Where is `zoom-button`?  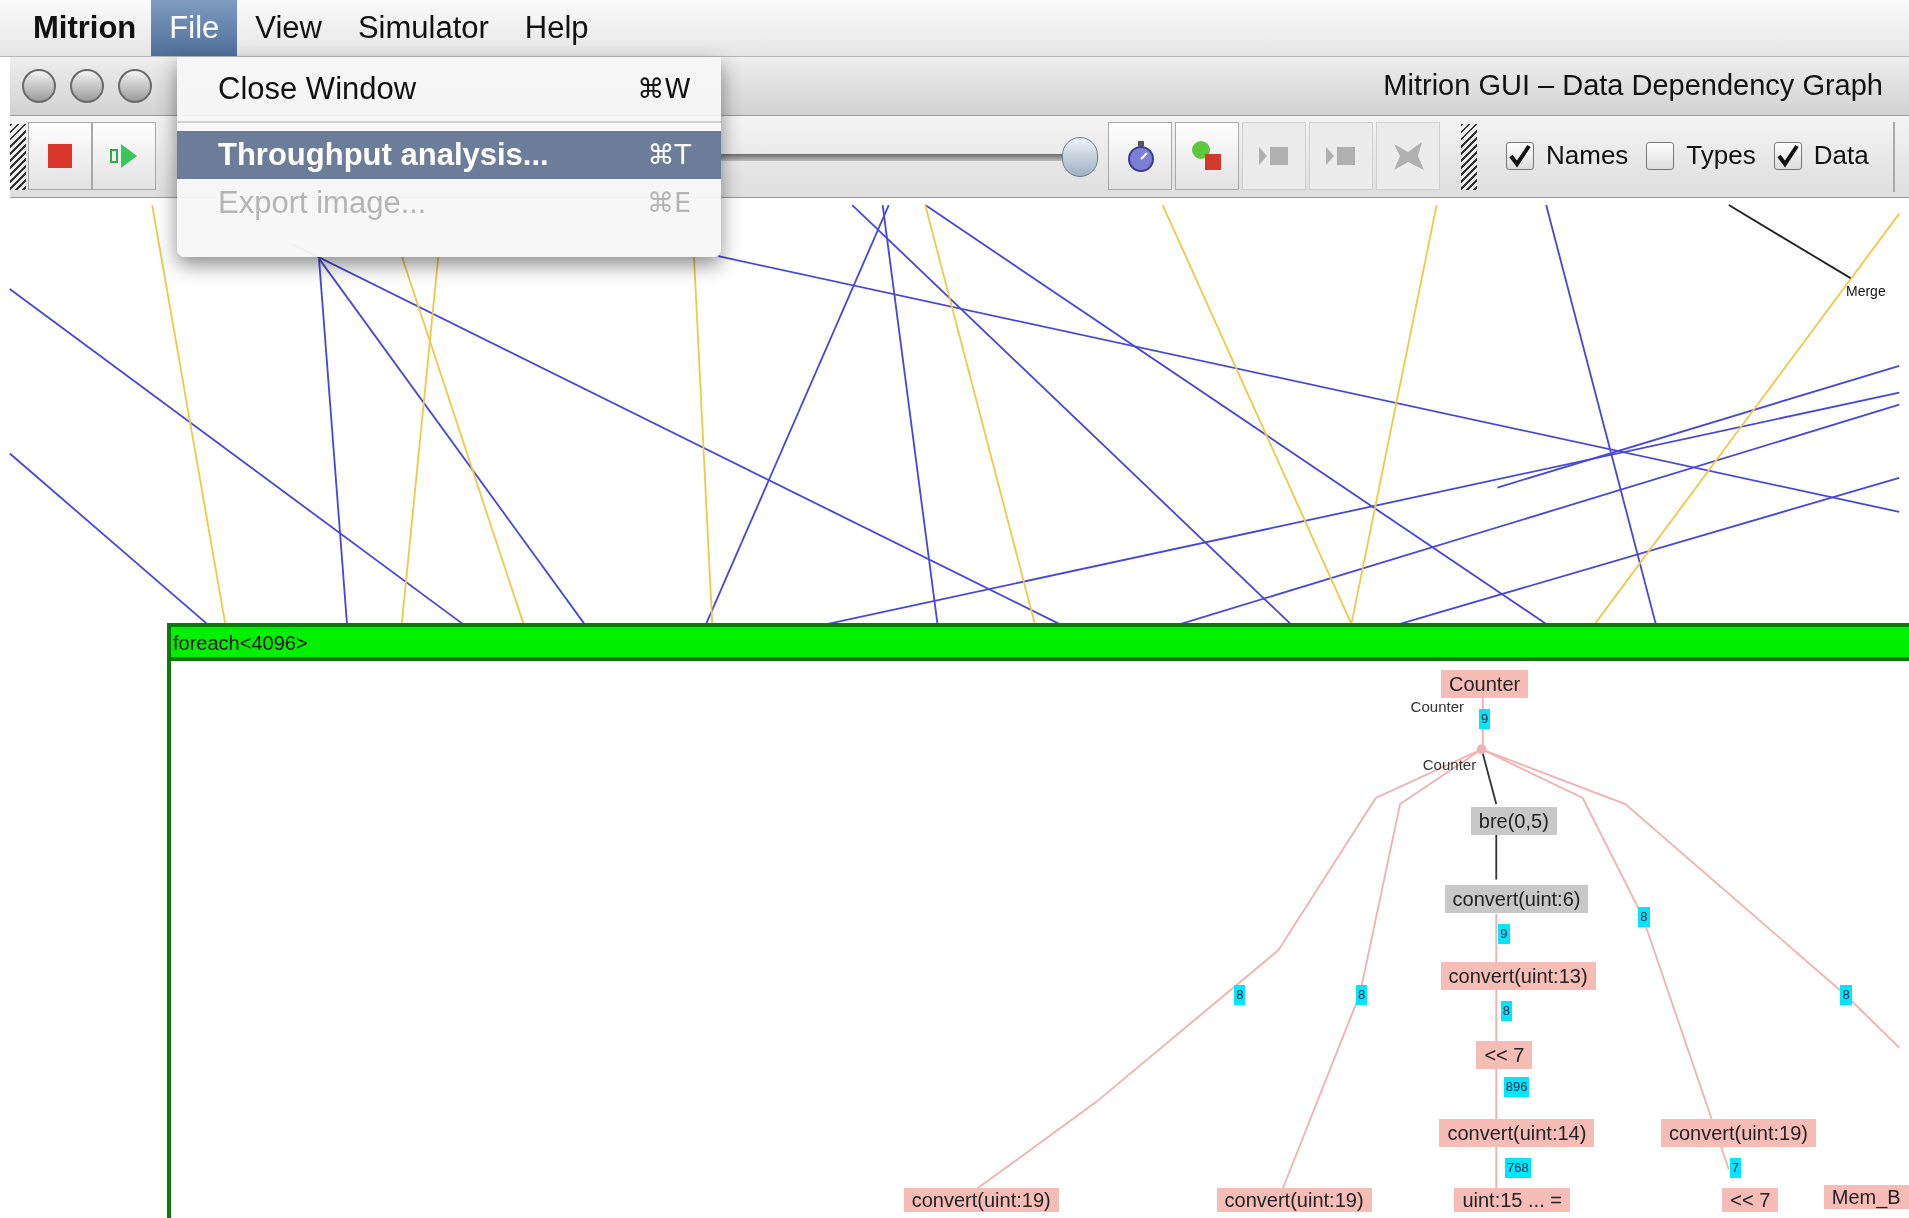 zoom-button is located at coordinates (135, 86).